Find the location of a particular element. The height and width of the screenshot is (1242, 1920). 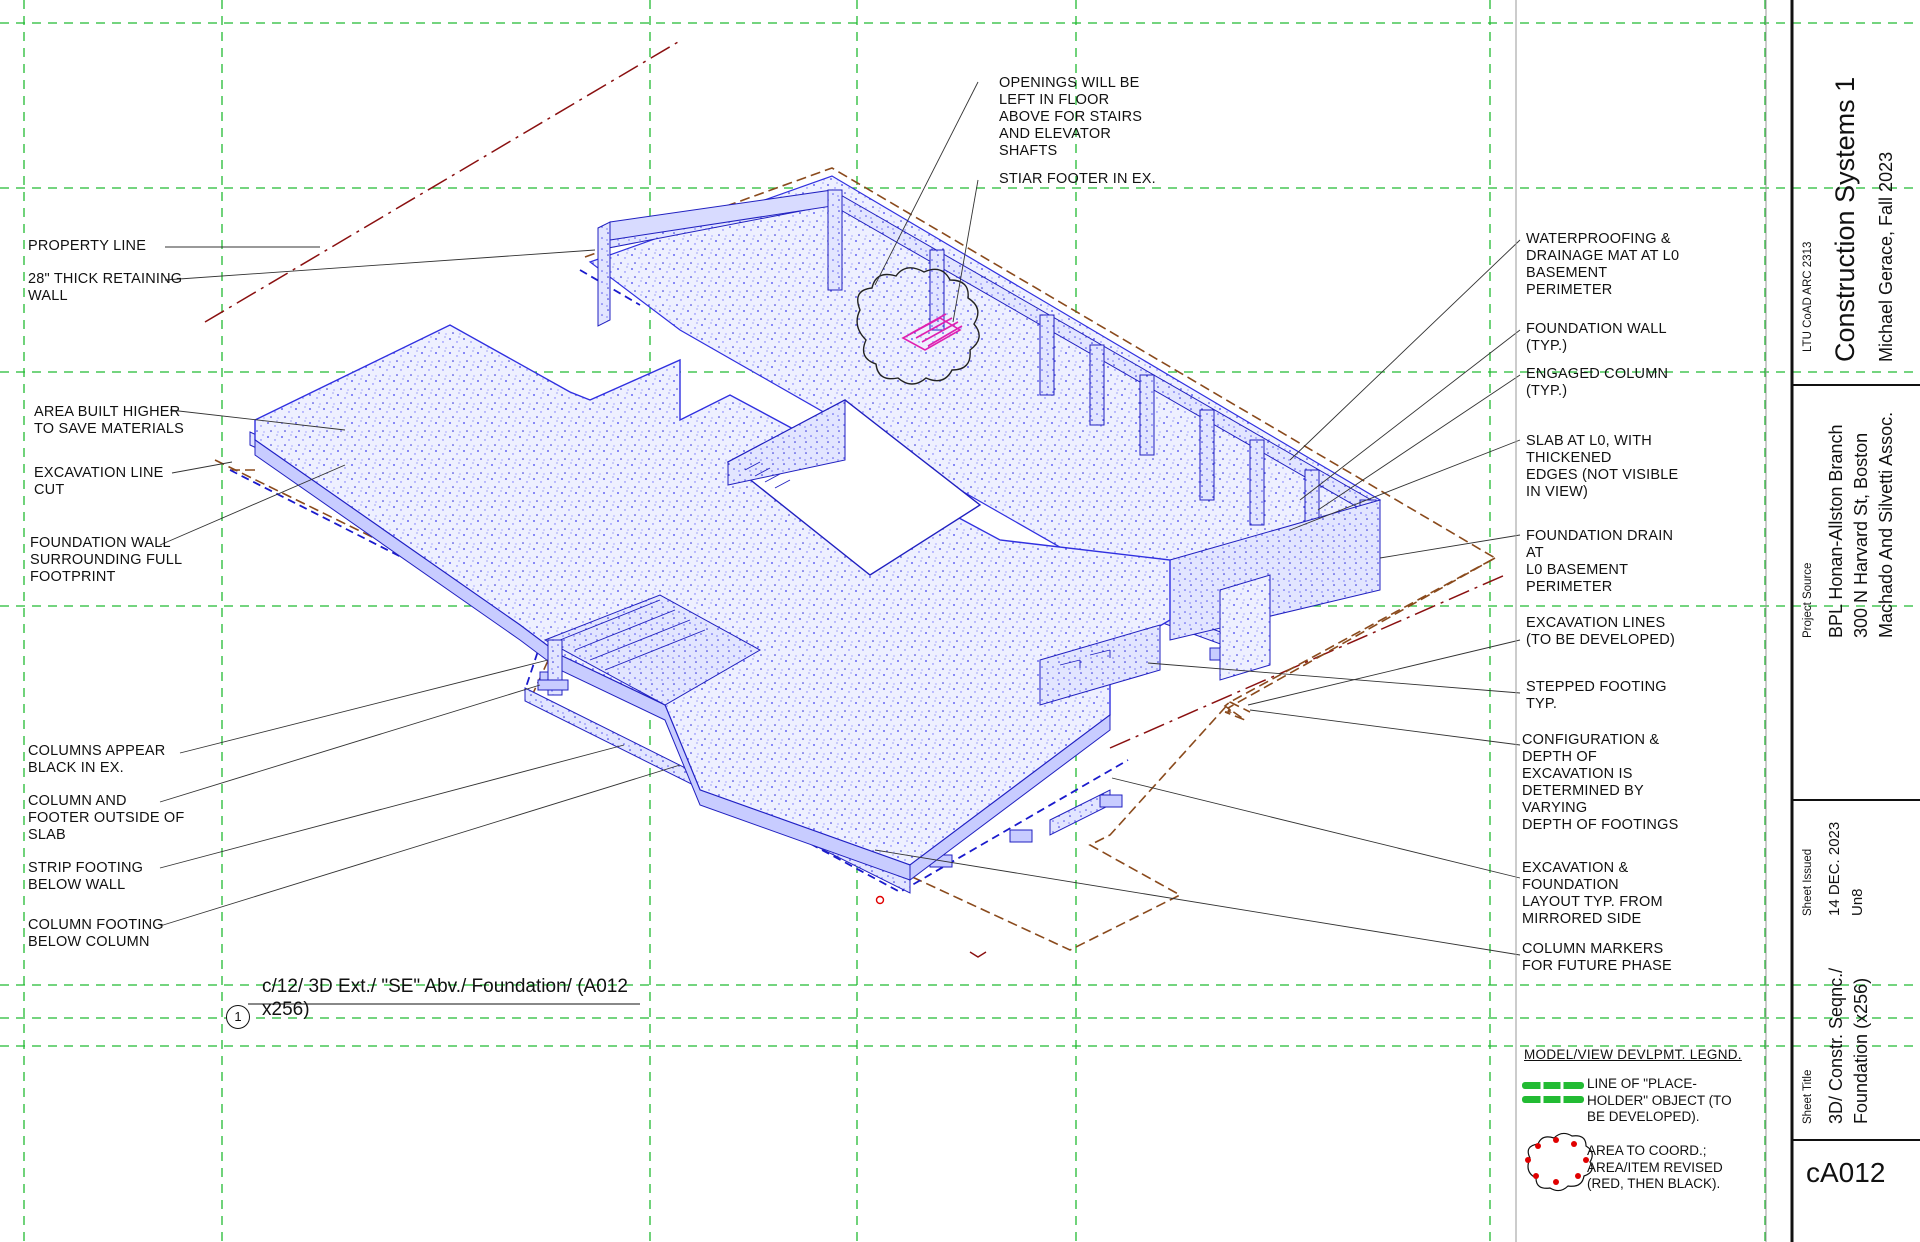

sheet-number: cA012 is located at coordinates (1846, 1172).